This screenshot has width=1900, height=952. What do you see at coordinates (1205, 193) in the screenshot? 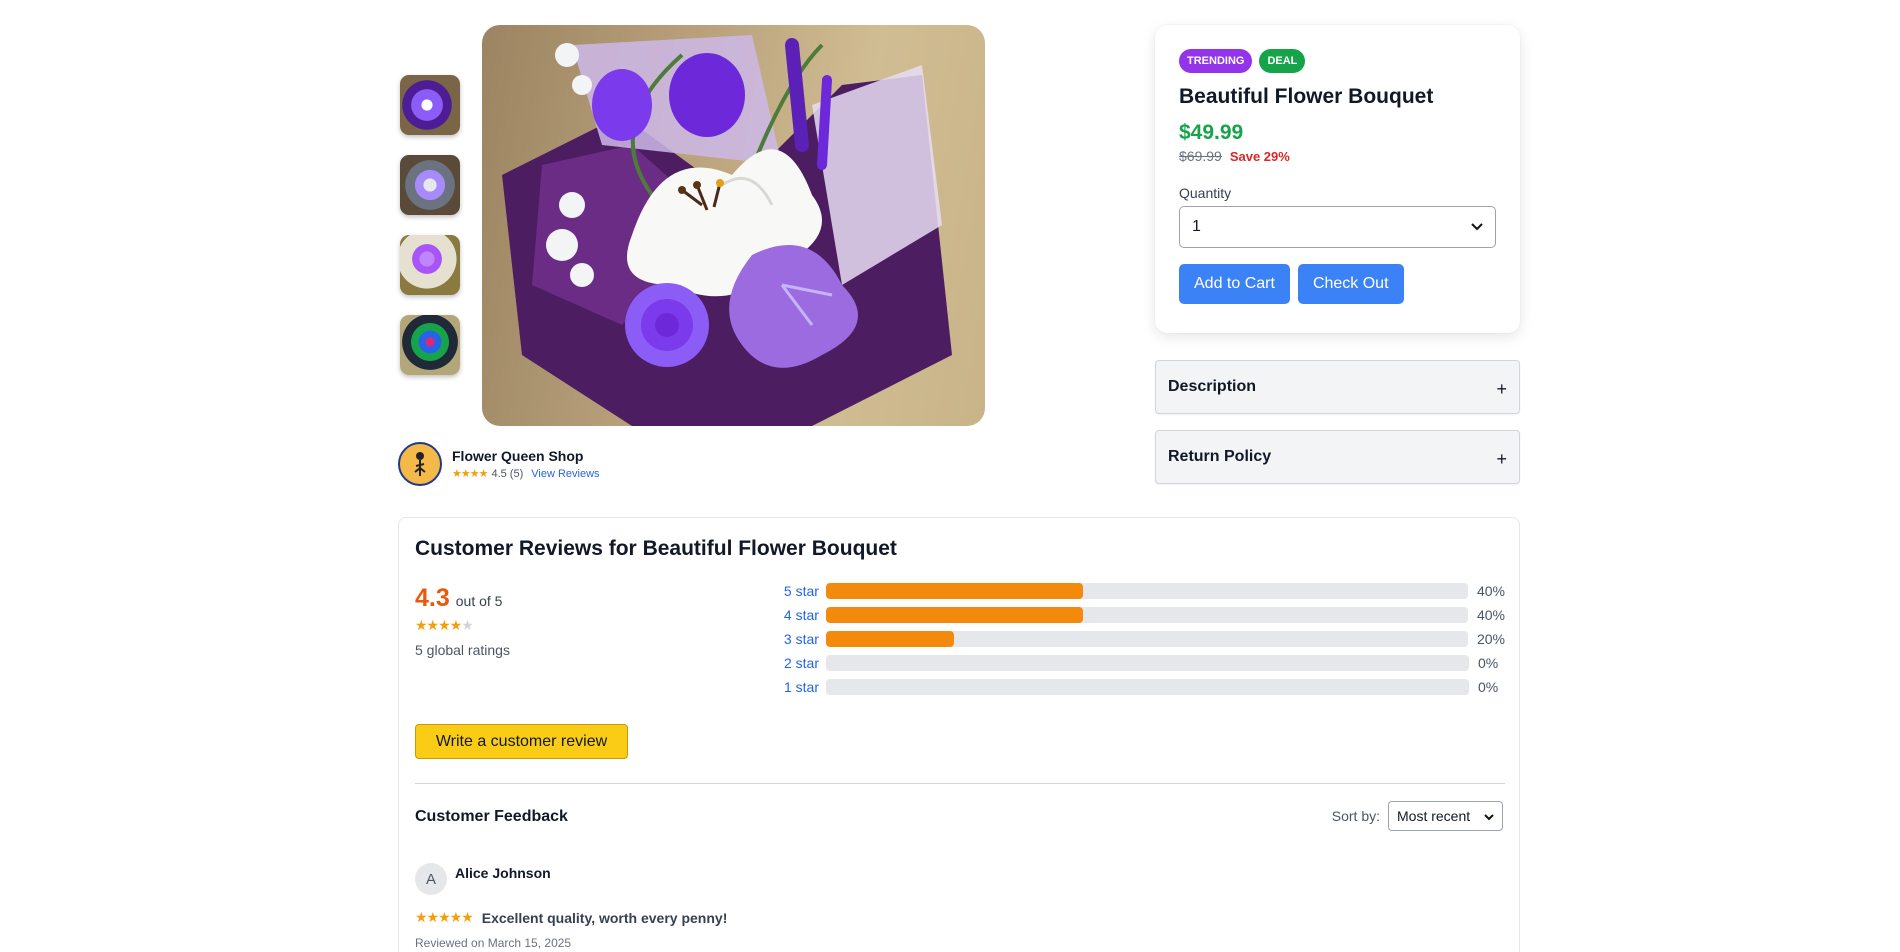
I see `quantity-label: Quantity` at bounding box center [1205, 193].